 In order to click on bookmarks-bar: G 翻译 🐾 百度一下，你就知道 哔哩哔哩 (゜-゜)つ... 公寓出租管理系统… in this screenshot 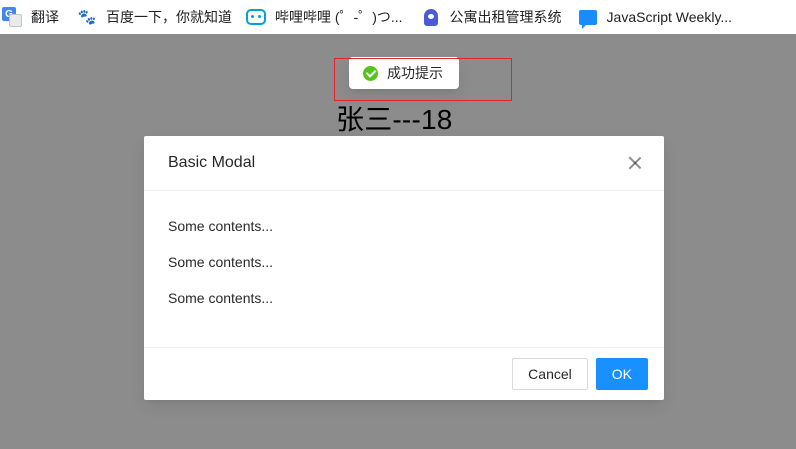, I will do `click(398, 17)`.